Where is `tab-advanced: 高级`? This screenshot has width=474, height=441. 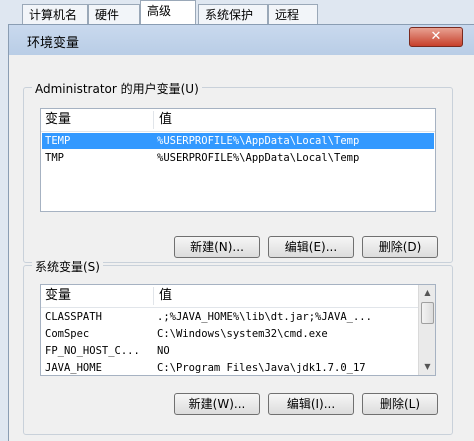 tab-advanced: 高级 is located at coordinates (168, 12).